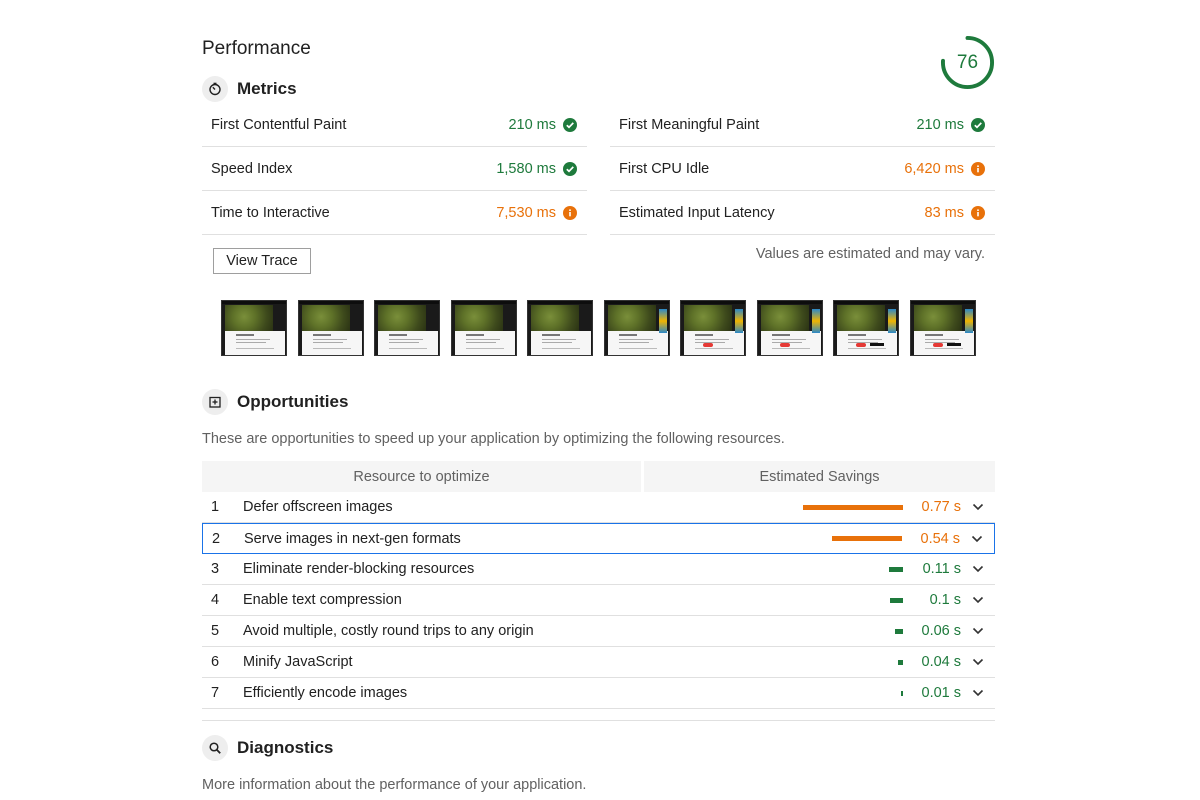  What do you see at coordinates (325, 693) in the screenshot?
I see `opportunity-label: Efficiently encode images` at bounding box center [325, 693].